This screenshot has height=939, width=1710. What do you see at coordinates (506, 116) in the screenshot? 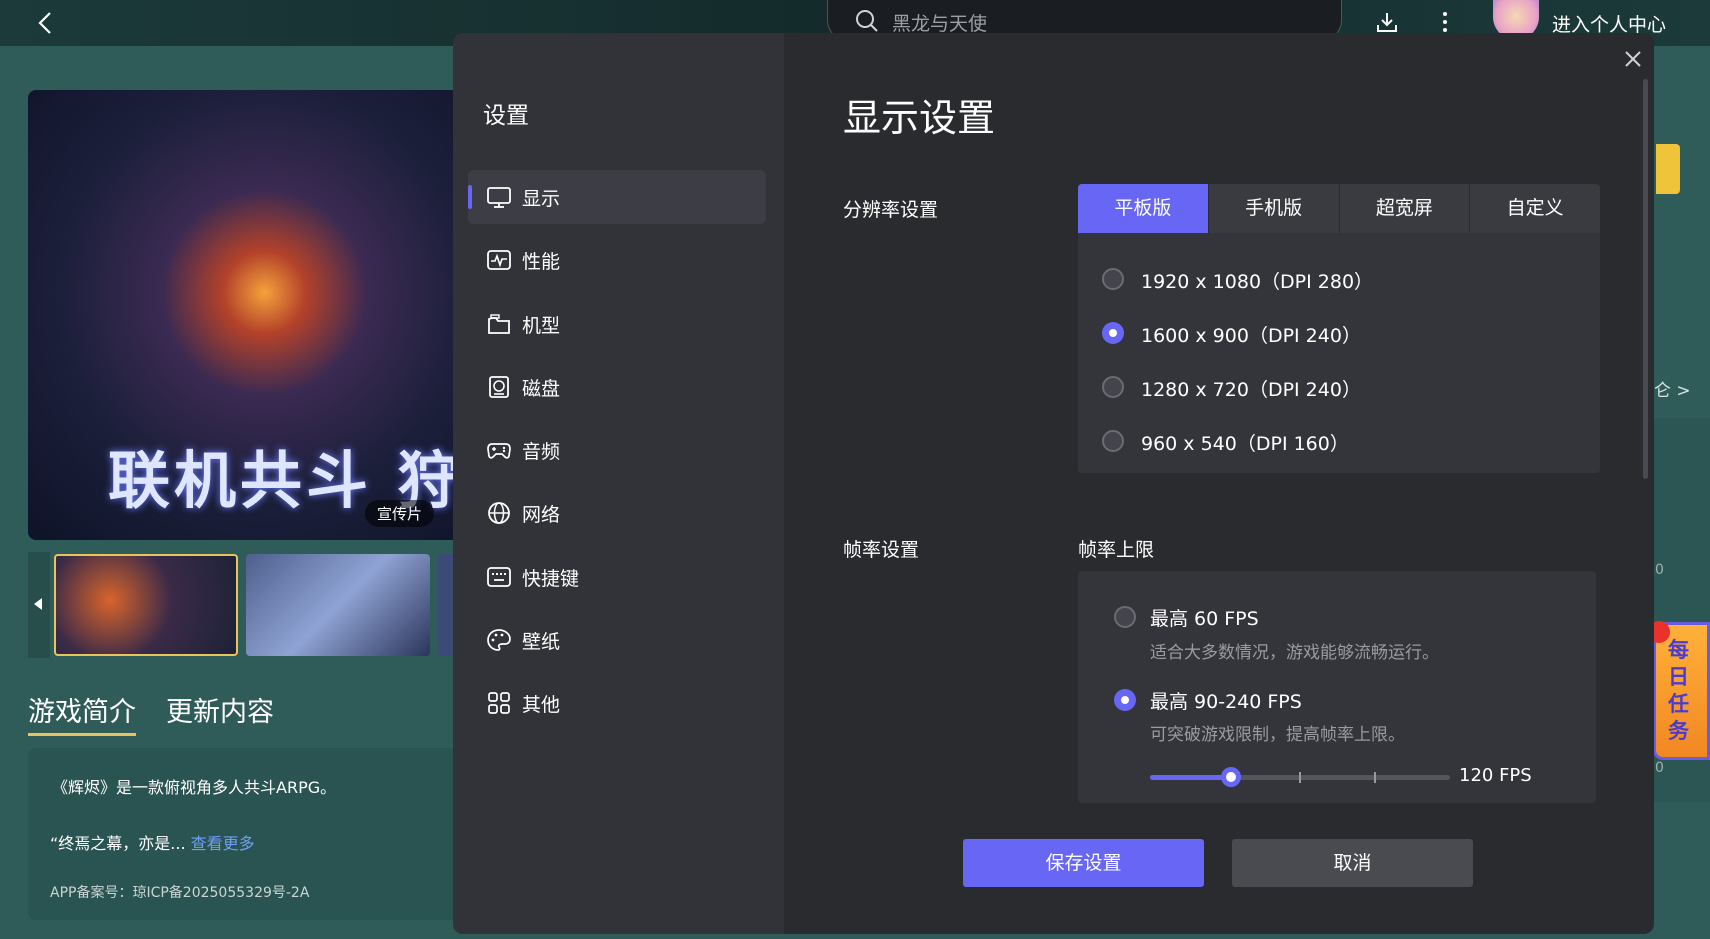
I see `settings-title: 设置` at bounding box center [506, 116].